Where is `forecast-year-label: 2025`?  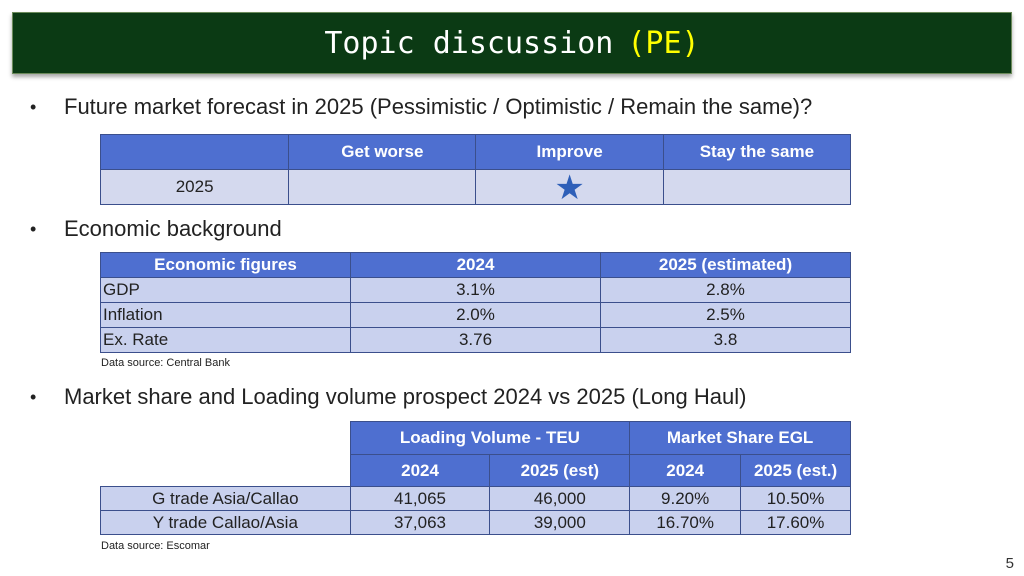 forecast-year-label: 2025 is located at coordinates (194, 187).